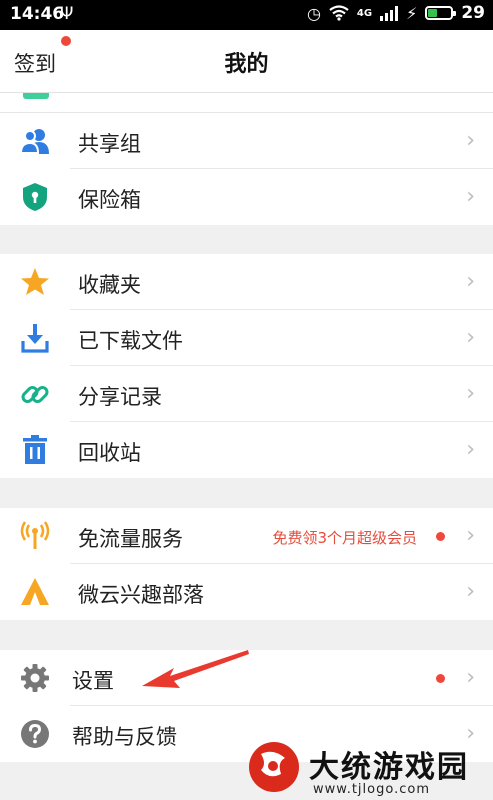  What do you see at coordinates (389, 13) in the screenshot?
I see `signal-icon` at bounding box center [389, 13].